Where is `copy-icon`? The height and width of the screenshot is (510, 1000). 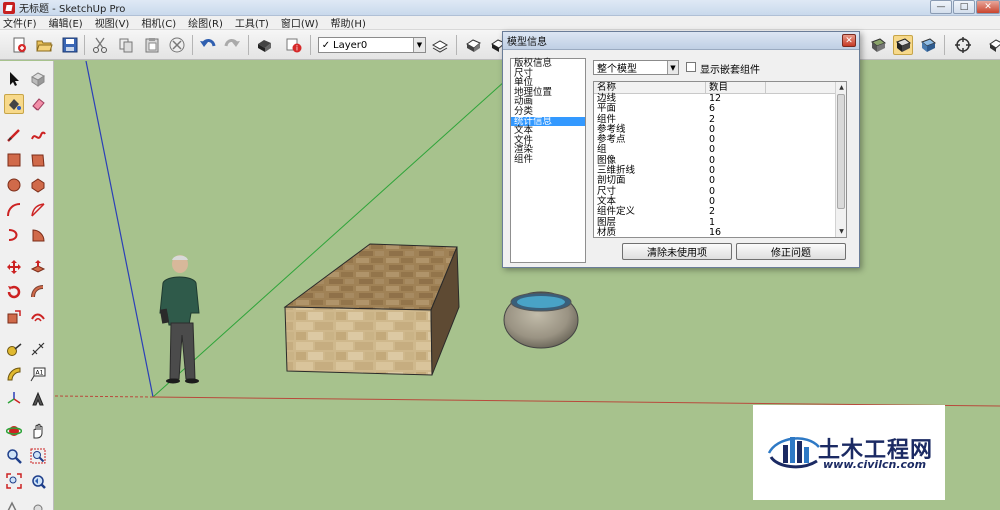
copy-icon is located at coordinates (126, 45).